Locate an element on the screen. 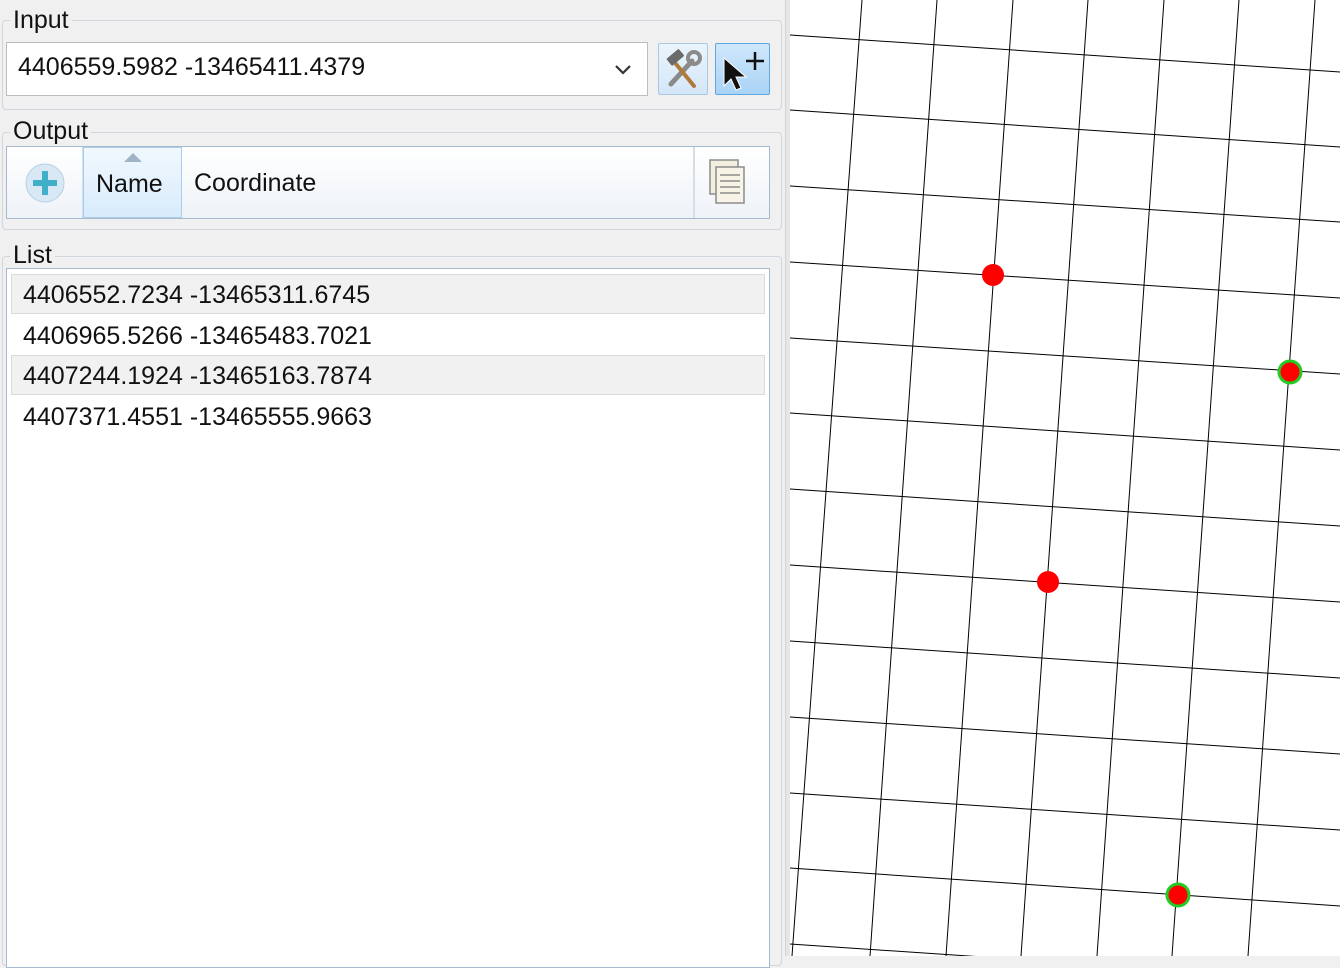 The height and width of the screenshot is (968, 1340). coordinate-input-combo: 4406559.5982 -13465411.4379 is located at coordinates (327, 69).